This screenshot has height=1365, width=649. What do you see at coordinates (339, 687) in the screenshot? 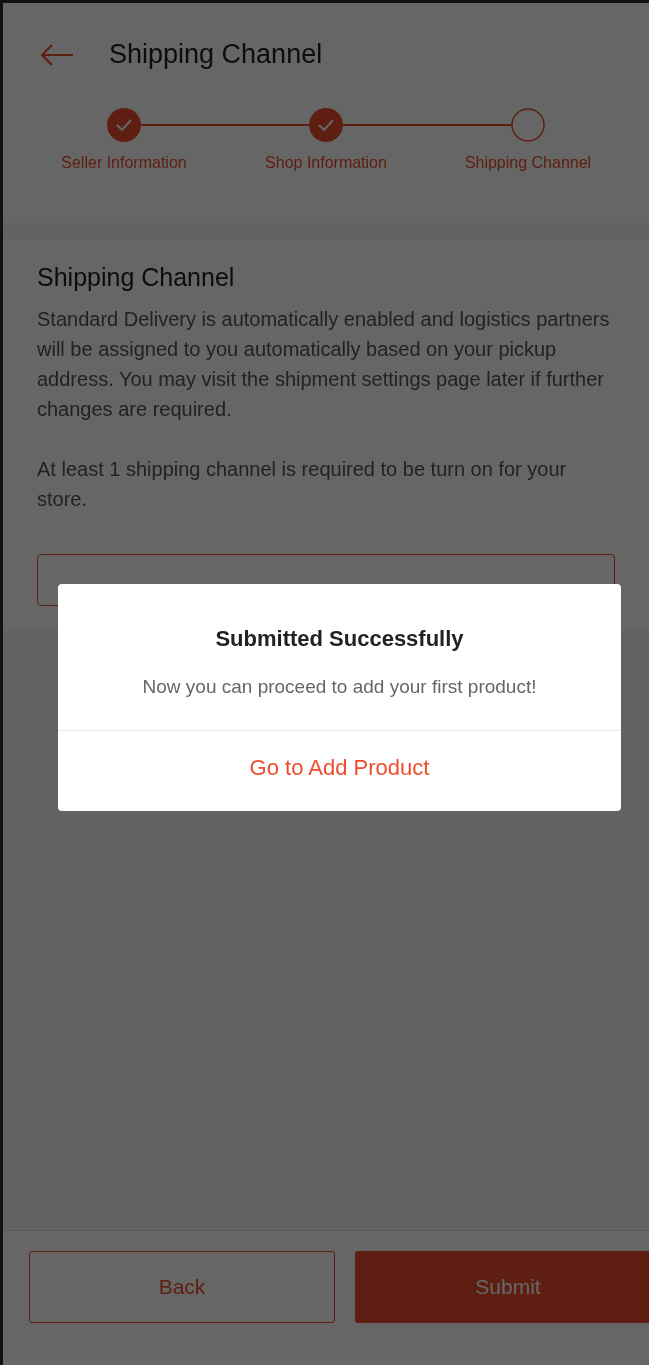
I see `dialog-message: Now you can proceed to add your first product!` at bounding box center [339, 687].